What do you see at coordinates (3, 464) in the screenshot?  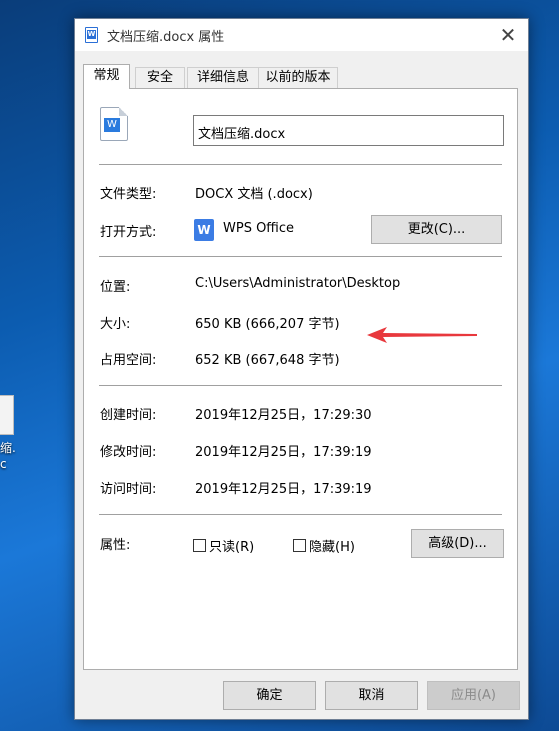 I see `desktop-file-label-line2: c` at bounding box center [3, 464].